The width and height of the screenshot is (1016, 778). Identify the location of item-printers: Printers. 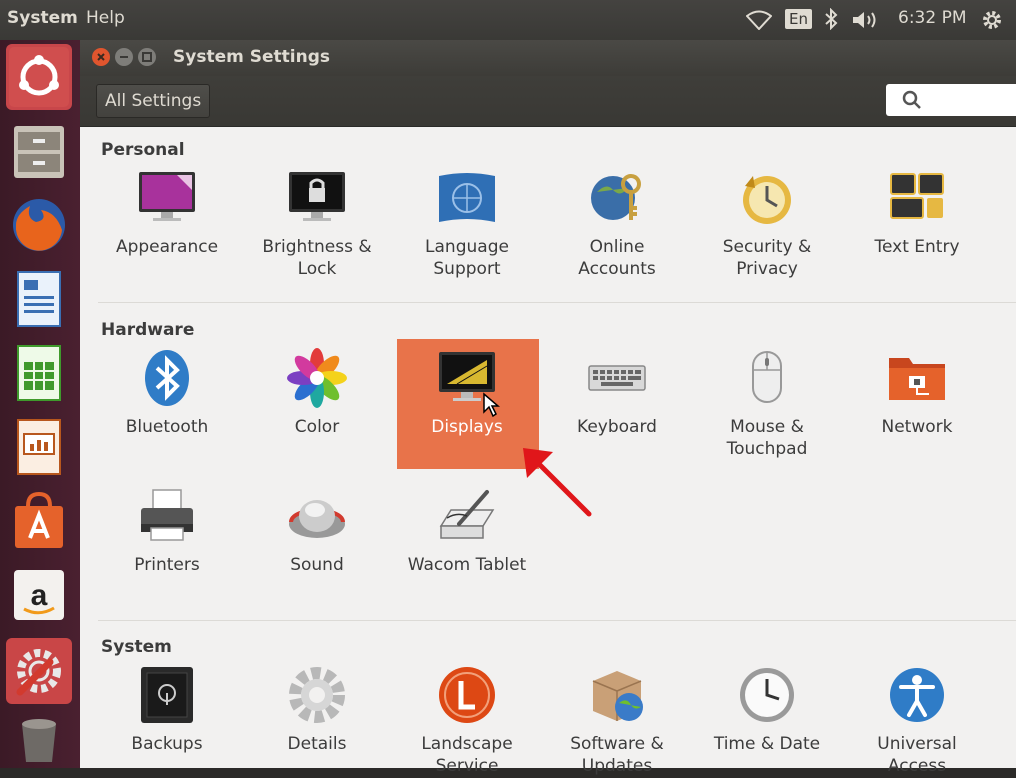
(167, 531).